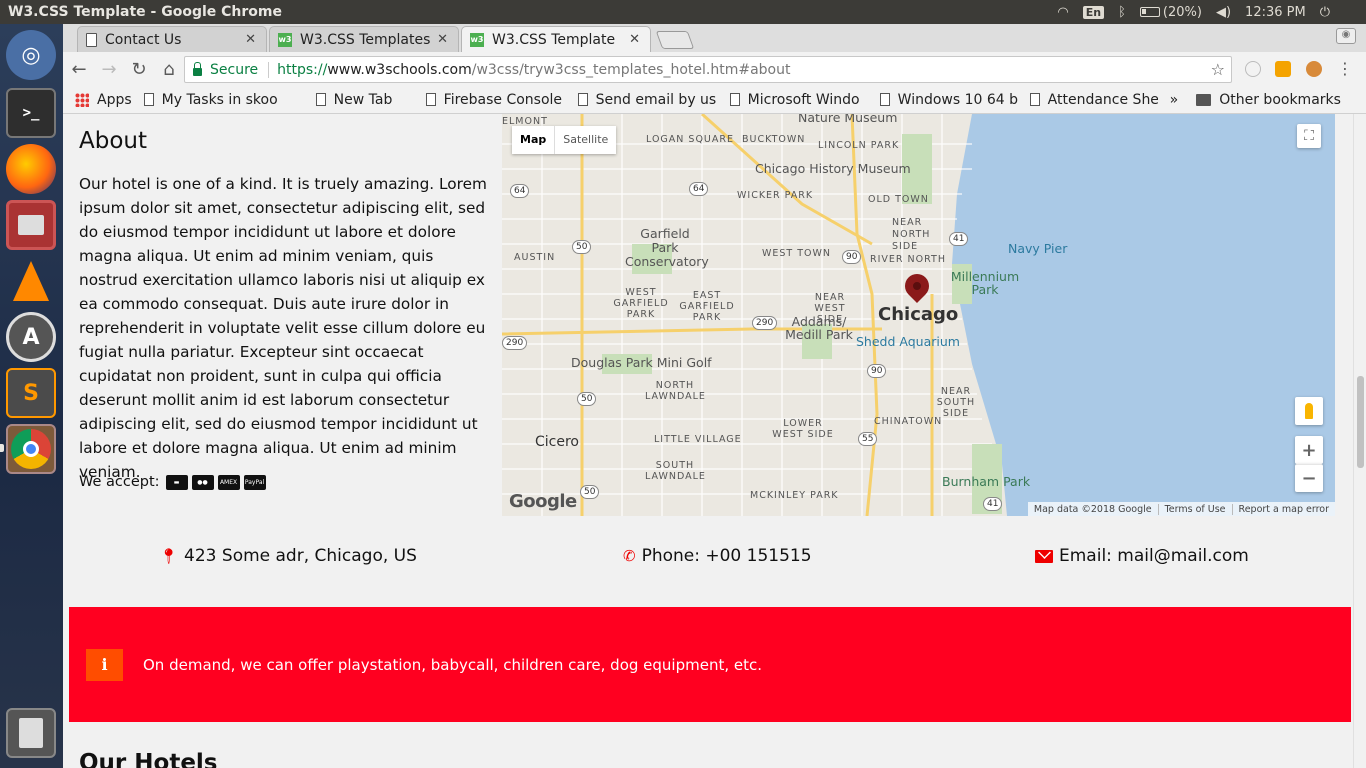 The height and width of the screenshot is (768, 1366). Describe the element at coordinates (1345, 69) in the screenshot. I see `menu-icon: ⋮` at that location.